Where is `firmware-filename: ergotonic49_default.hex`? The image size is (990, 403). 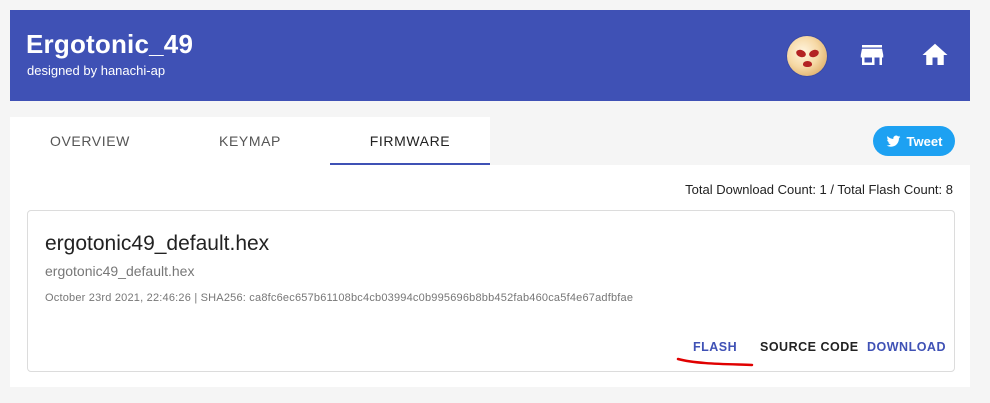
firmware-filename: ergotonic49_default.hex is located at coordinates (120, 271).